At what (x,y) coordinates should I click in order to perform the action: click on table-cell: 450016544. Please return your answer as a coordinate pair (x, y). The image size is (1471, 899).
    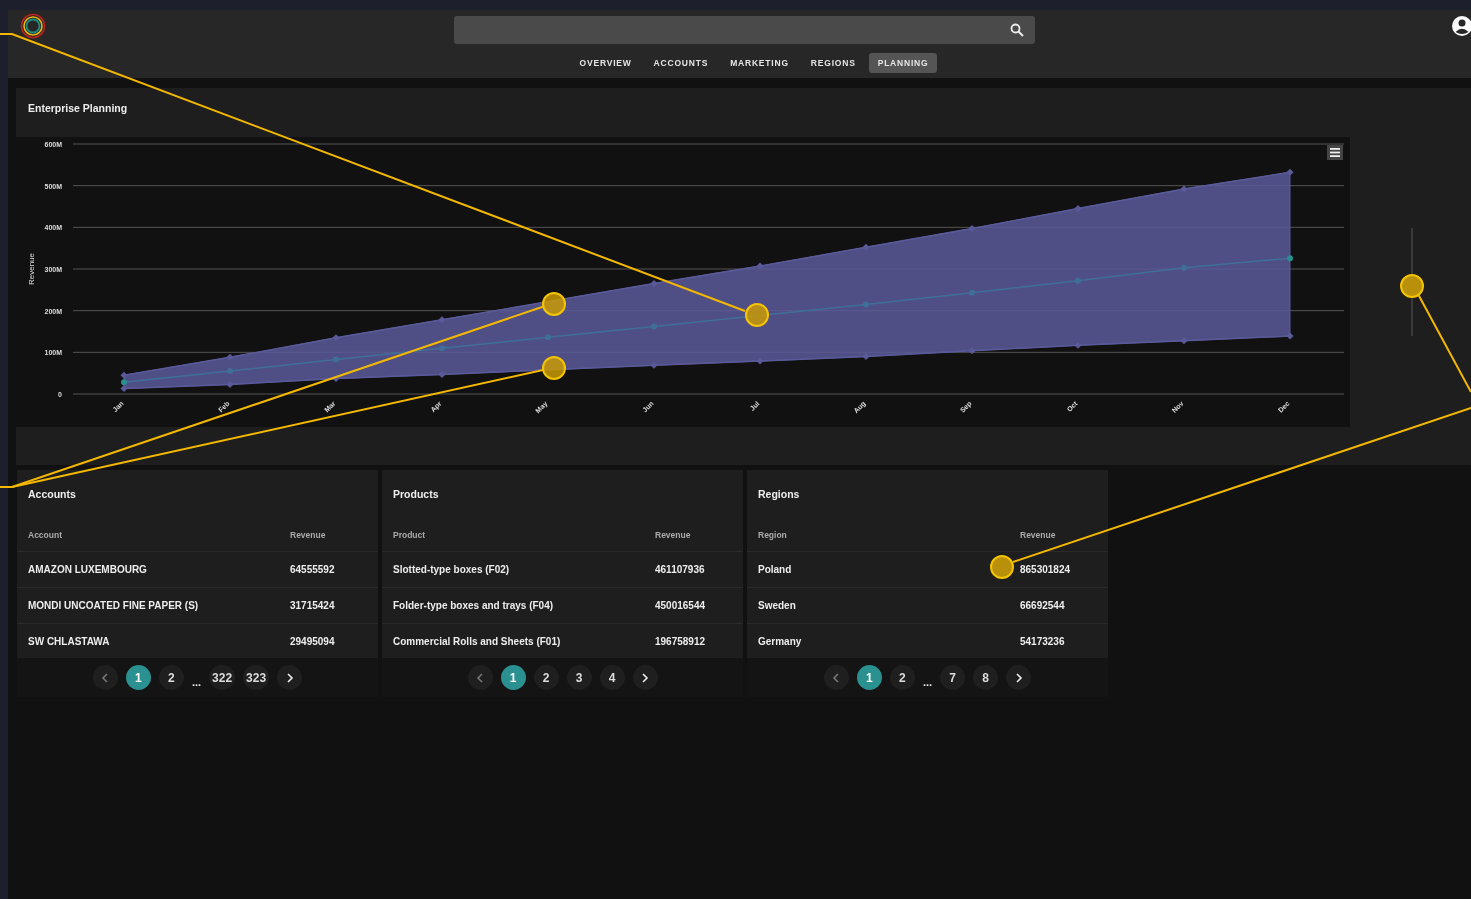
    Looking at the image, I should click on (680, 605).